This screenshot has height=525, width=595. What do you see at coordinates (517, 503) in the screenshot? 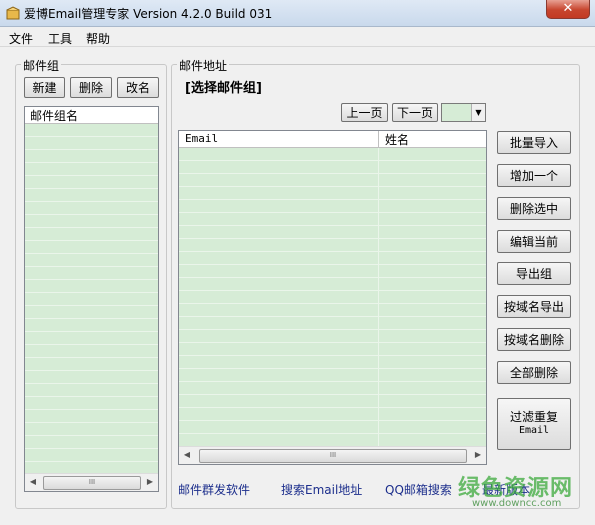
I see `watermark-url: www.downcc.com` at bounding box center [517, 503].